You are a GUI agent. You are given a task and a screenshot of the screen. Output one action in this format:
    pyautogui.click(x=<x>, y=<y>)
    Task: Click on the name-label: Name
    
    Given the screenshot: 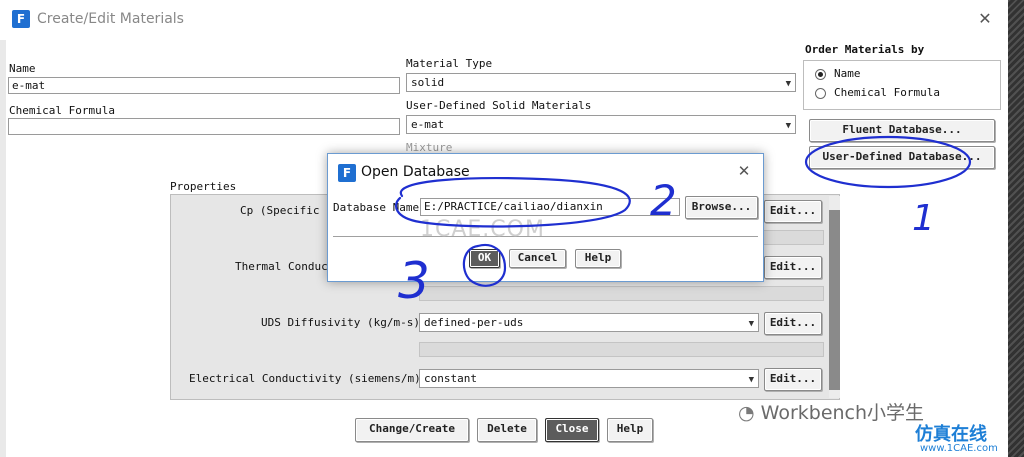 What is the action you would take?
    pyautogui.click(x=22, y=68)
    